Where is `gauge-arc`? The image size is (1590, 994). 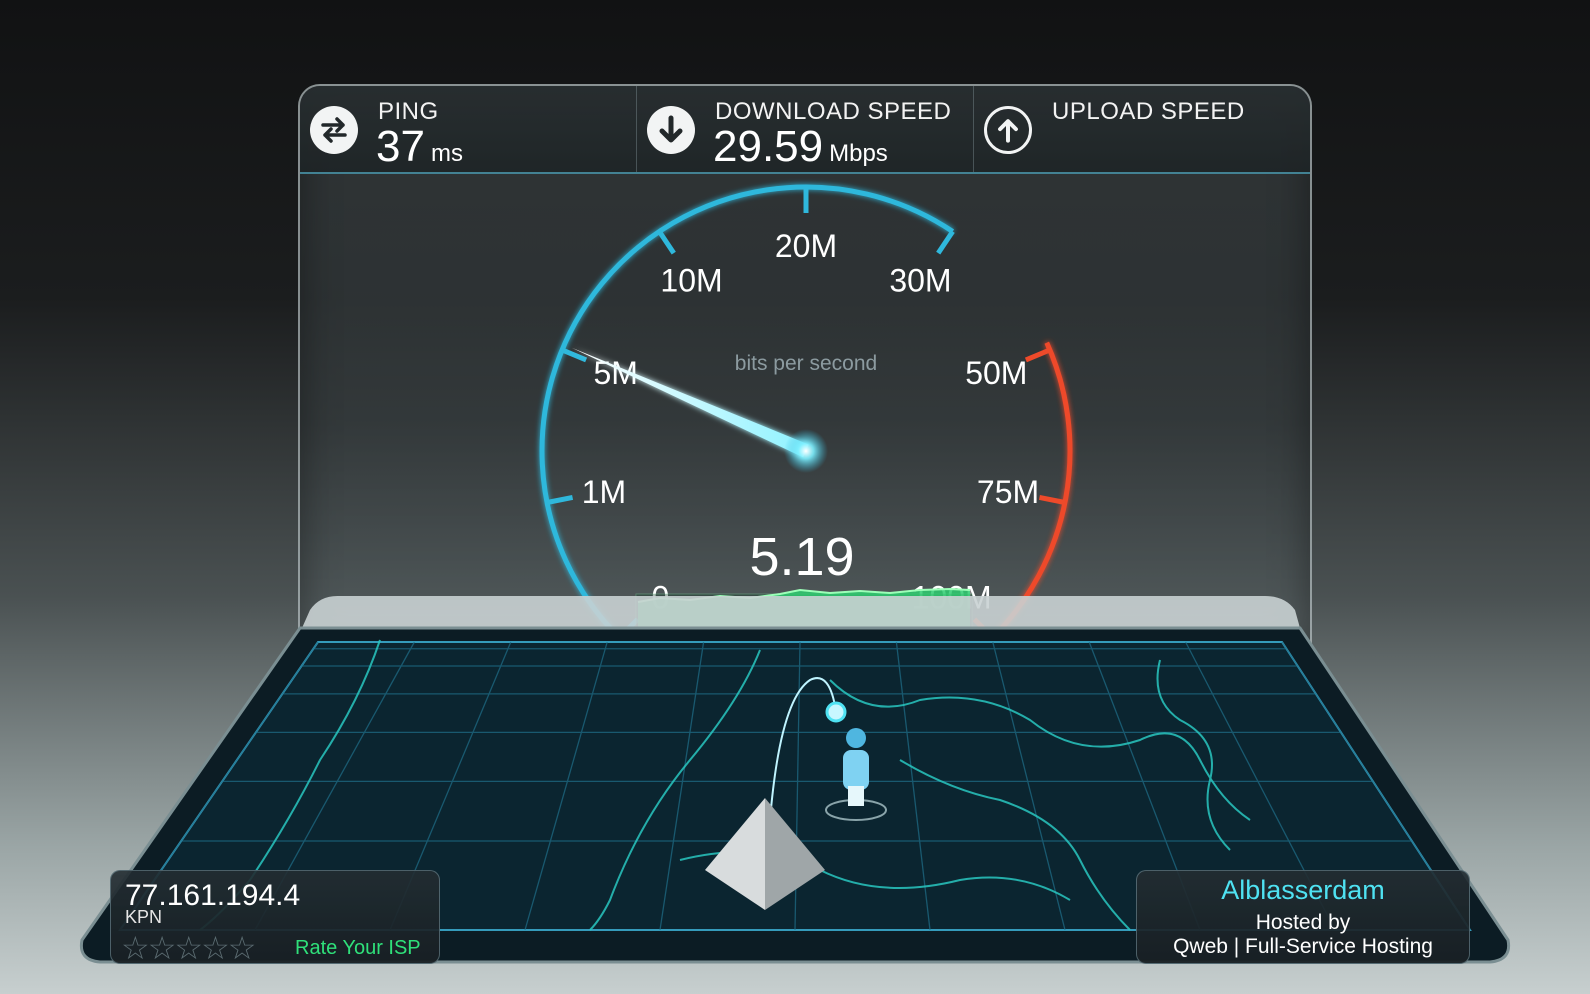 gauge-arc is located at coordinates (747, 412).